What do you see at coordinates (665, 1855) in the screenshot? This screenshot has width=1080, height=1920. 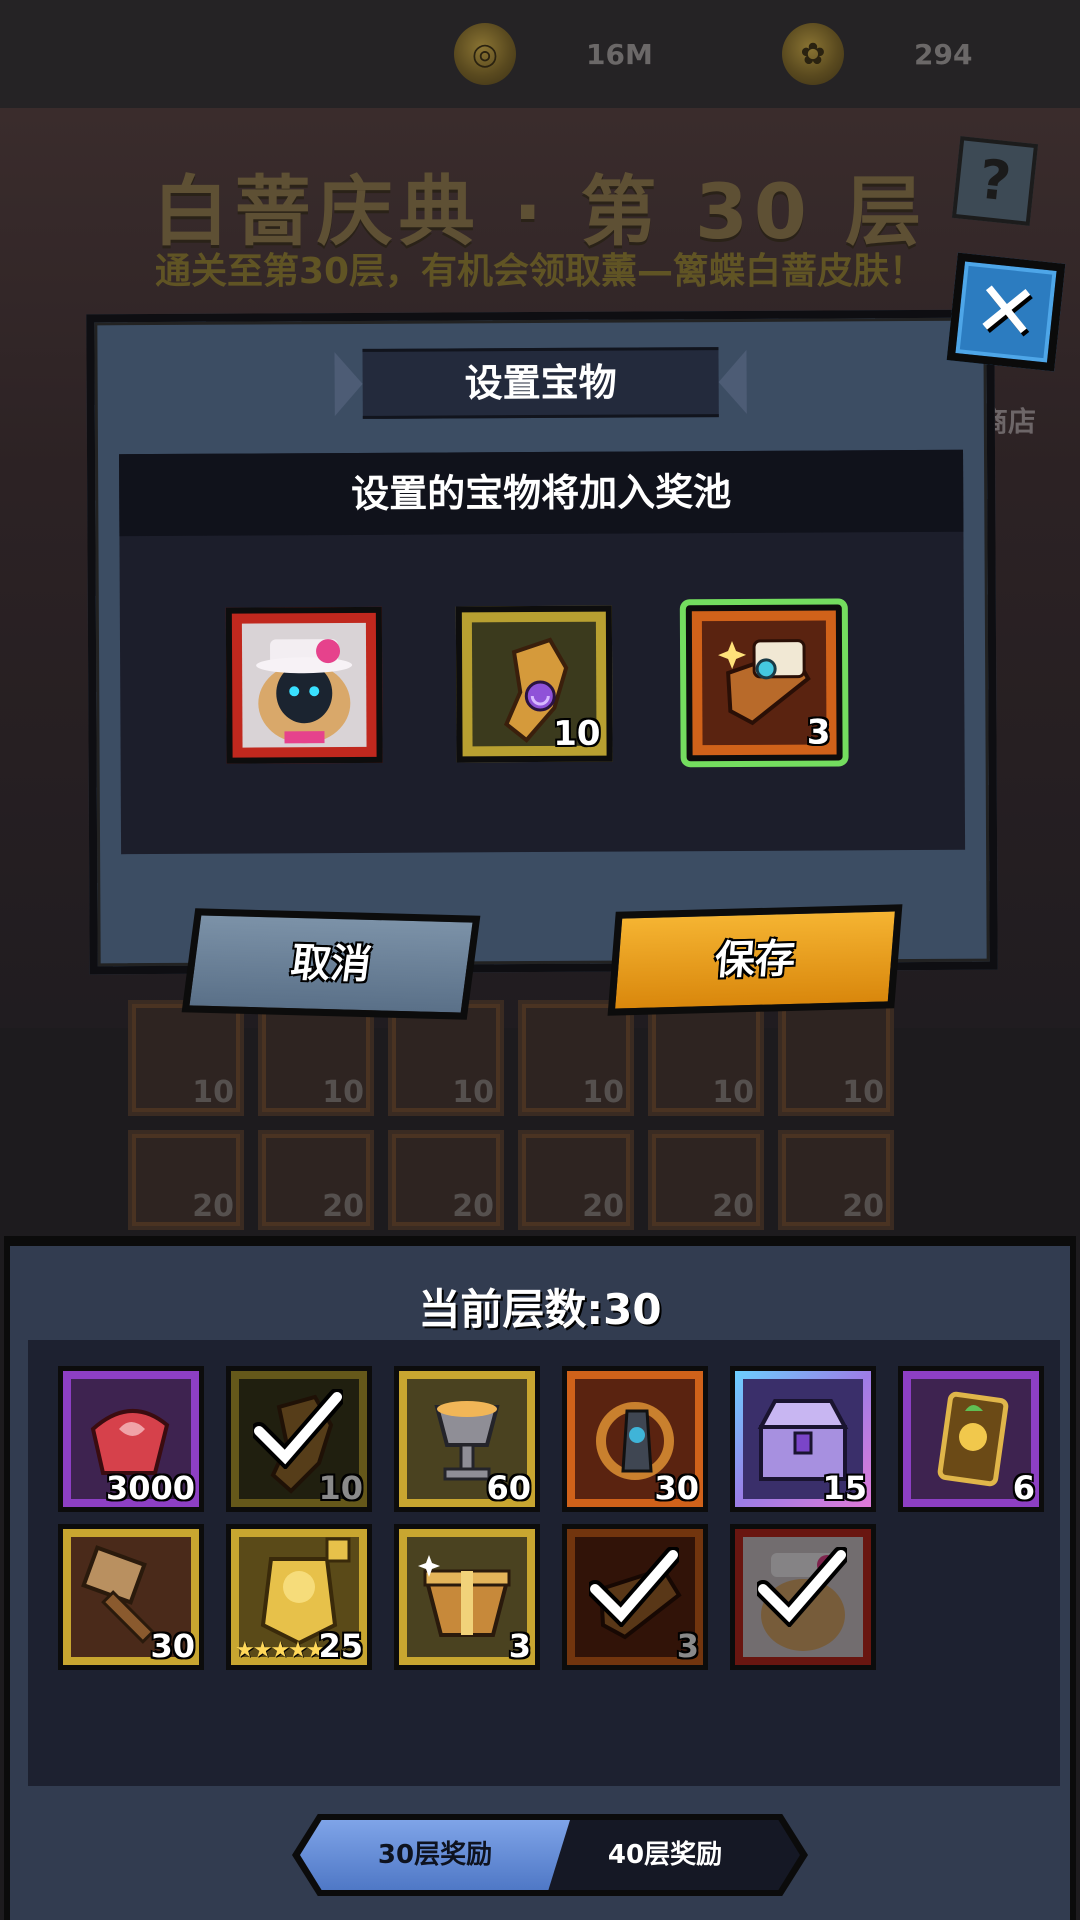 I see `tab-40-floor-rewards: 40层奖励` at bounding box center [665, 1855].